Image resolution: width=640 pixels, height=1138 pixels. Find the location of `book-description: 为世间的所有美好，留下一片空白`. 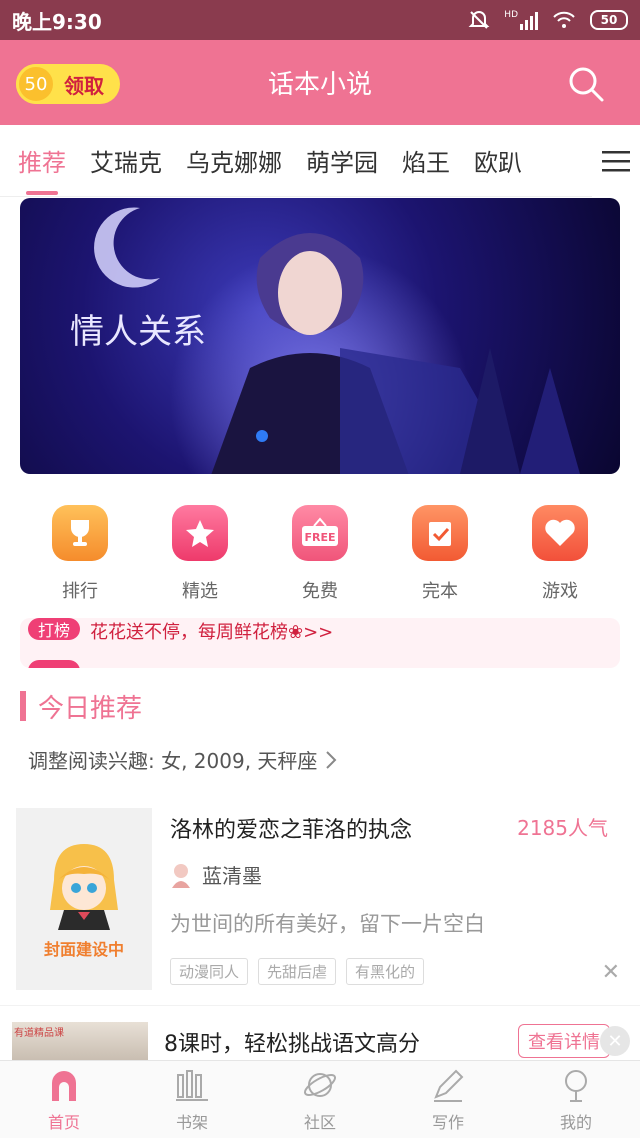

book-description: 为世间的所有美好，留下一片空白 is located at coordinates (327, 924).